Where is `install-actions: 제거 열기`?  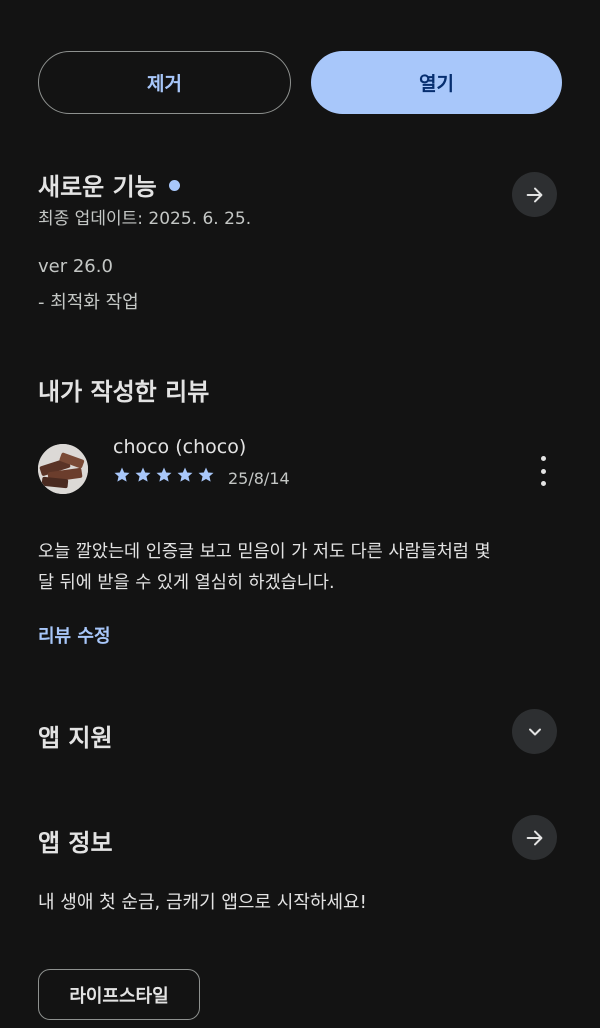 install-actions: 제거 열기 is located at coordinates (300, 82).